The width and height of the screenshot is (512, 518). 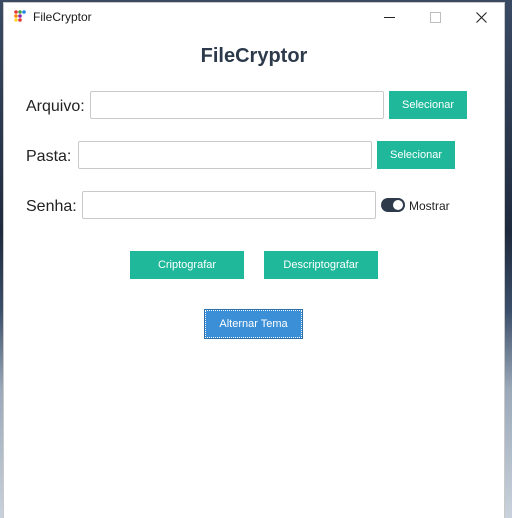 I want to click on page-title: FileCryptor, so click(x=254, y=56).